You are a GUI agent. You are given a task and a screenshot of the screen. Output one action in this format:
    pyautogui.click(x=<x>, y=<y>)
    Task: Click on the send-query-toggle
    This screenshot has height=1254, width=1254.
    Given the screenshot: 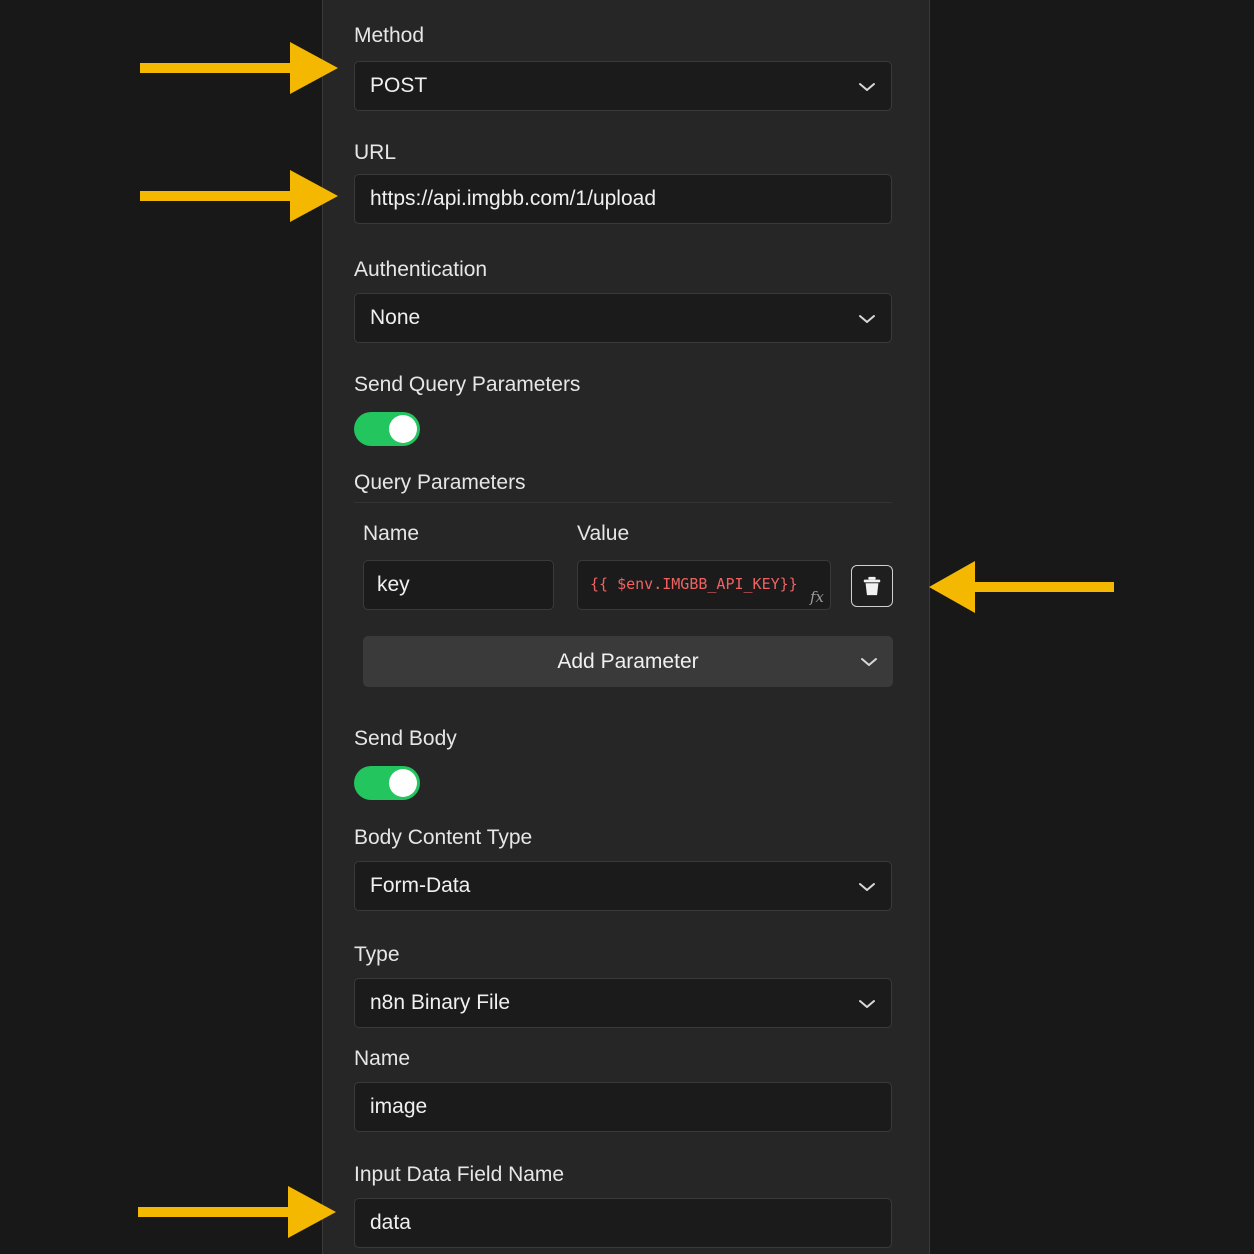 What is the action you would take?
    pyautogui.click(x=387, y=429)
    